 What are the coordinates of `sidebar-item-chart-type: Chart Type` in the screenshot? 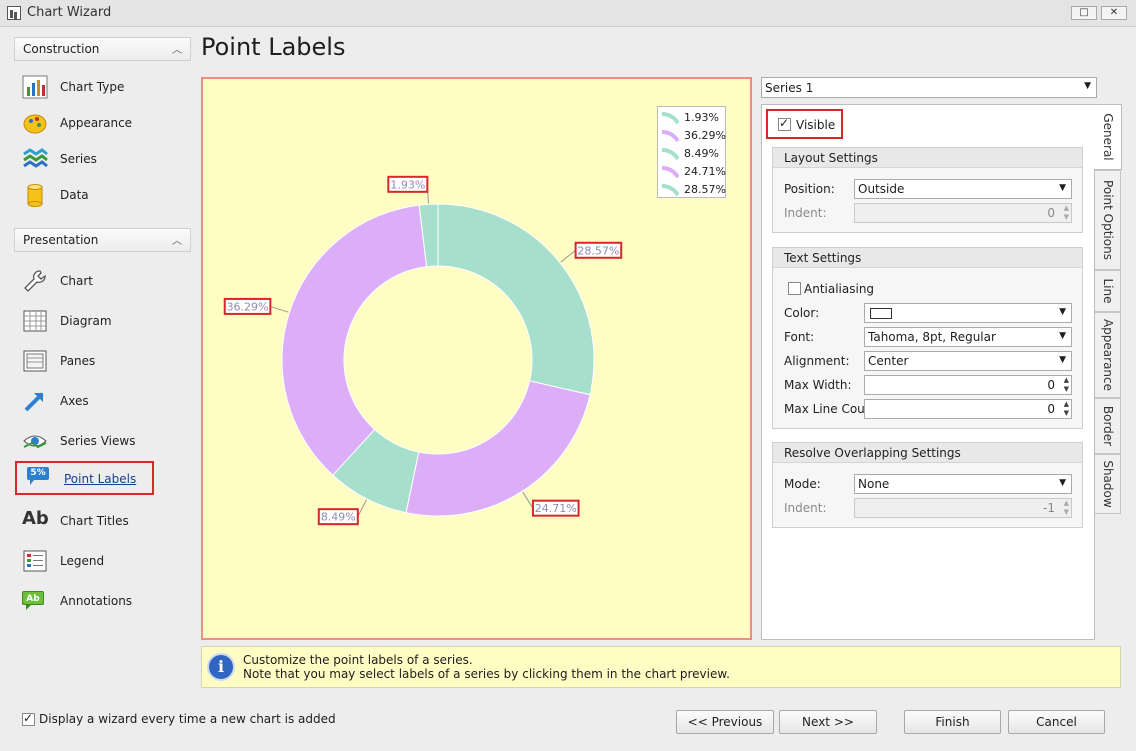 It's located at (107, 87).